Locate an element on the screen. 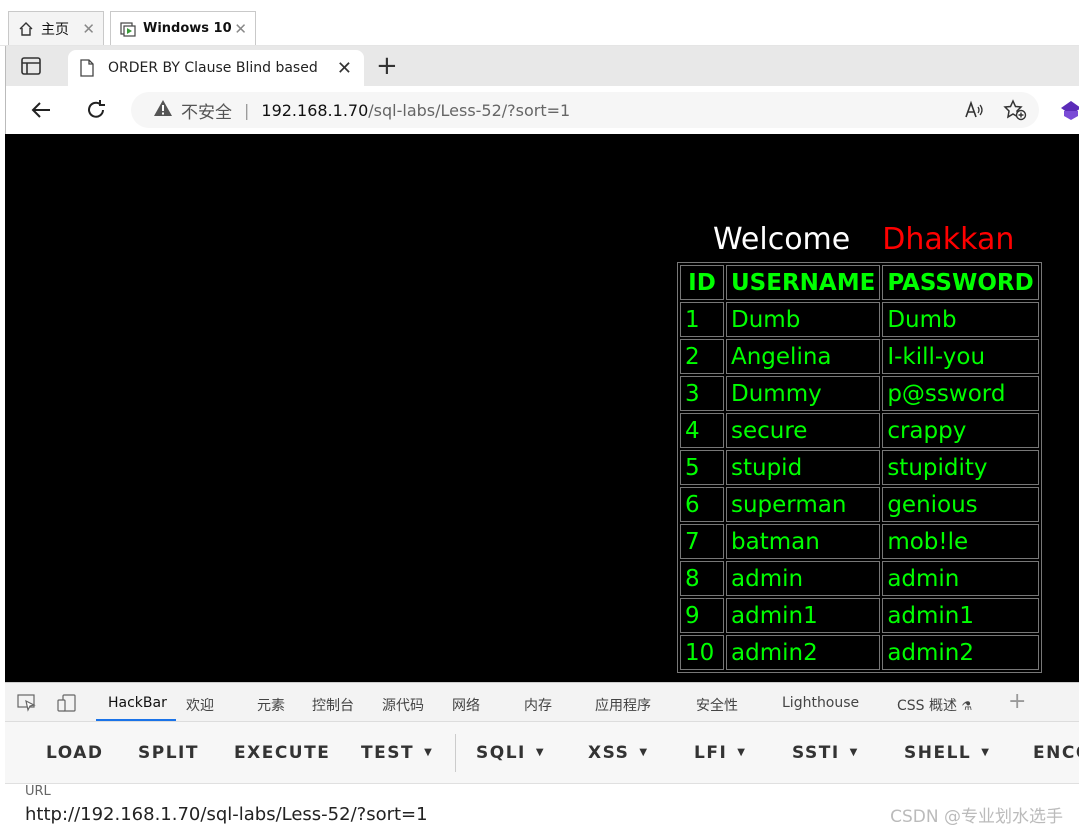  tab-application: 应用程序 is located at coordinates (623, 705).